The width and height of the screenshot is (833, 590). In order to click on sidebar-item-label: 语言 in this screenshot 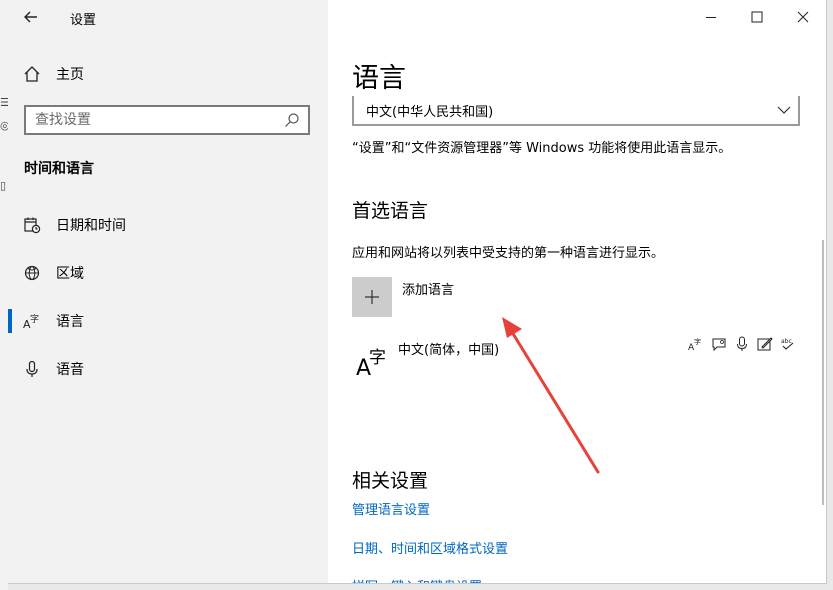, I will do `click(70, 322)`.